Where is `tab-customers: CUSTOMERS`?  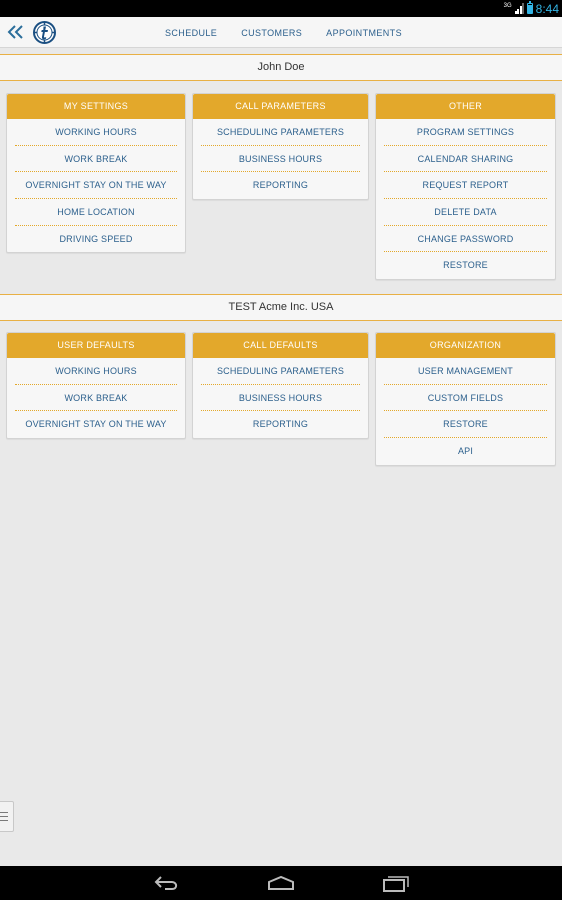
tab-customers: CUSTOMERS is located at coordinates (271, 33).